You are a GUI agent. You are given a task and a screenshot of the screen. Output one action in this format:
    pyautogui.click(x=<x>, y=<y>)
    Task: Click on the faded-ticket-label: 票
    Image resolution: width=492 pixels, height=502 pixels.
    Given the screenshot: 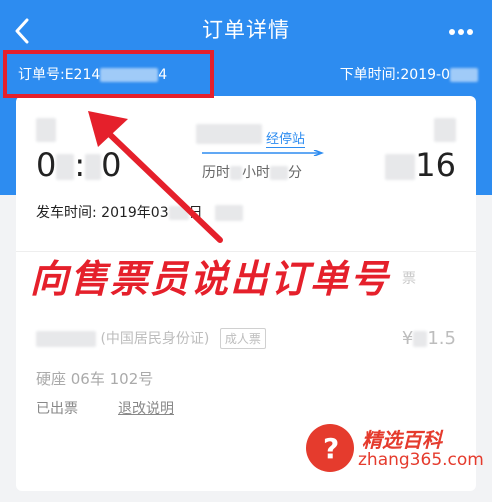 What is the action you would take?
    pyautogui.click(x=409, y=279)
    